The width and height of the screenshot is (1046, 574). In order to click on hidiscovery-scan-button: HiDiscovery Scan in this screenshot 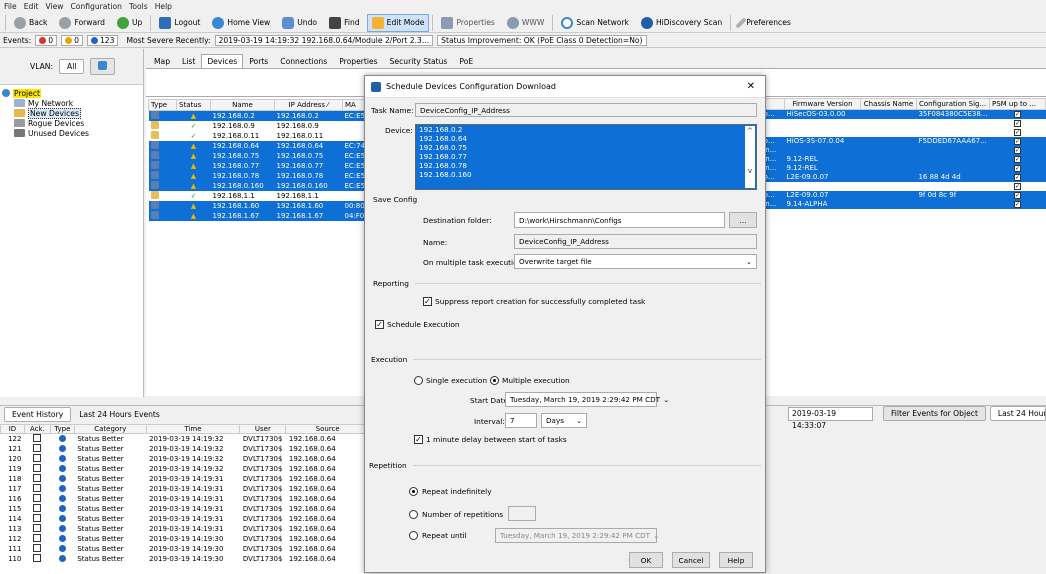, I will do `click(681, 23)`.